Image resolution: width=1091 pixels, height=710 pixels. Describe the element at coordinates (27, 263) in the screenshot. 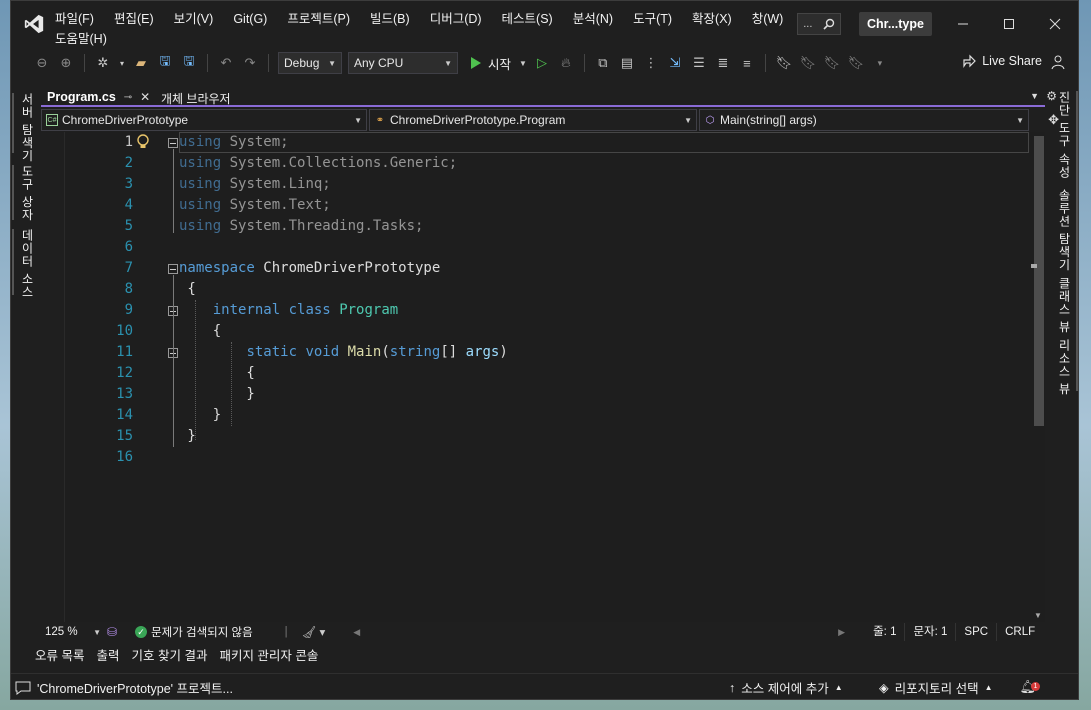

I see `data-sources-tab: 데이터 소스` at that location.